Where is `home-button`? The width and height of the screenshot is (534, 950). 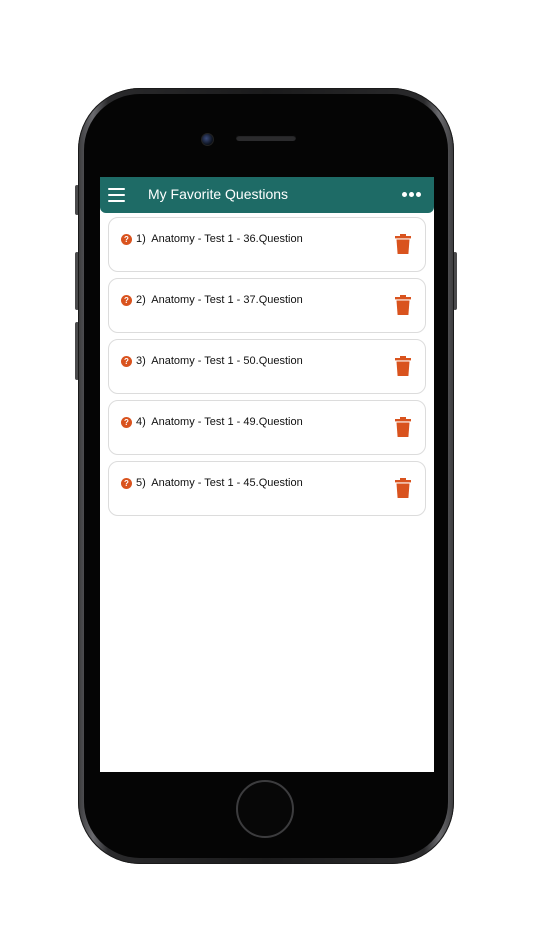
home-button is located at coordinates (265, 809).